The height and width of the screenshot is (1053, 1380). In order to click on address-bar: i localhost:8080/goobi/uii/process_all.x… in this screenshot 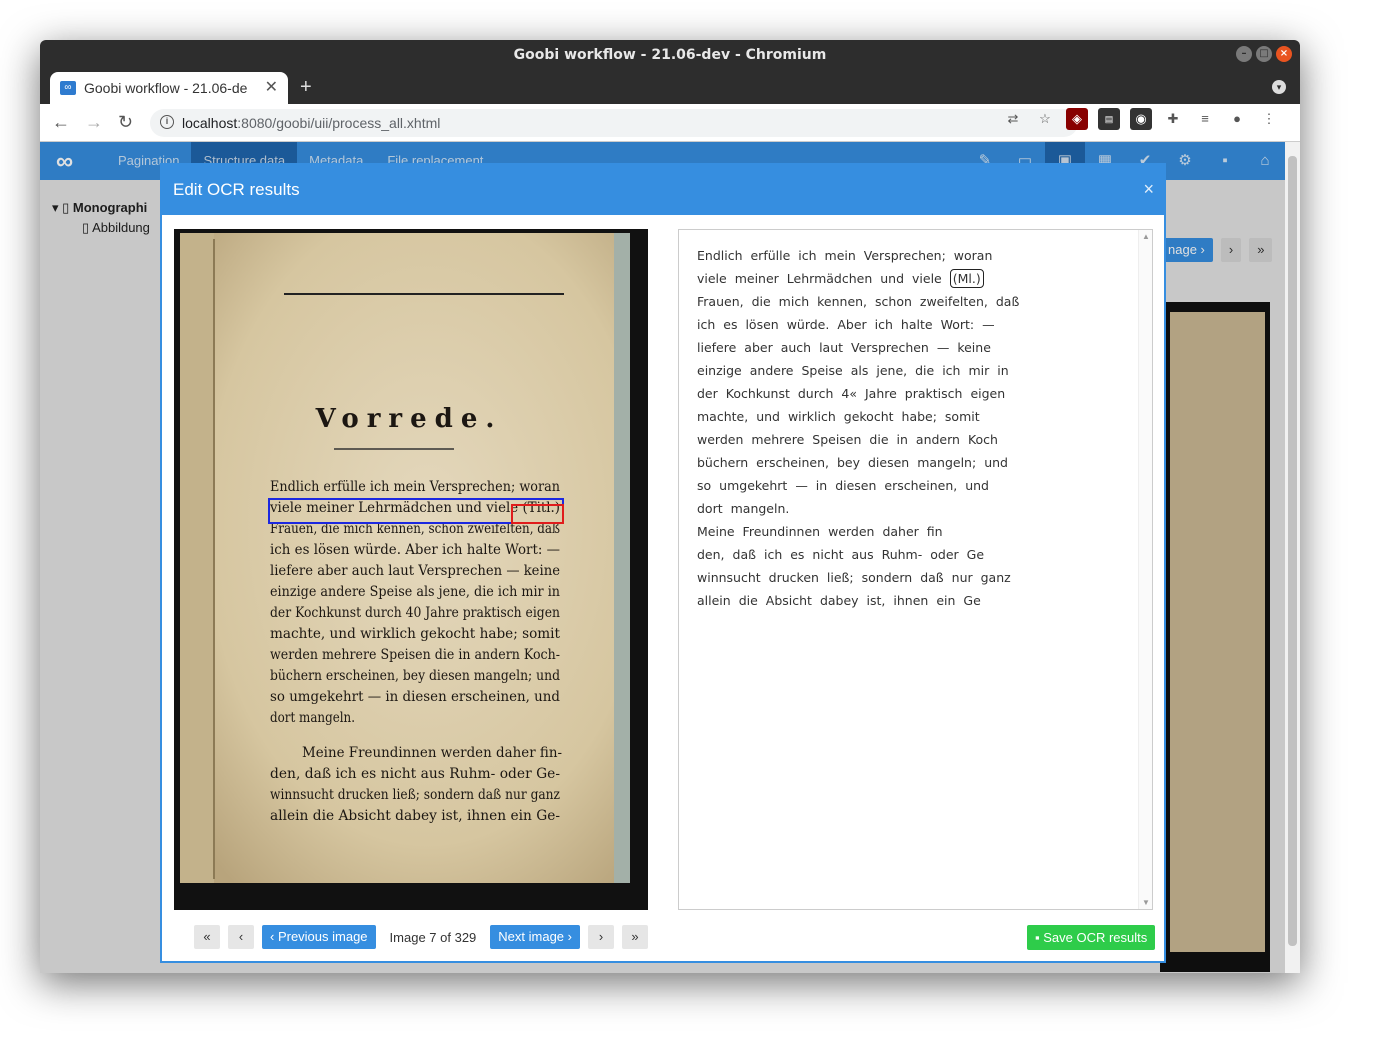, I will do `click(614, 123)`.